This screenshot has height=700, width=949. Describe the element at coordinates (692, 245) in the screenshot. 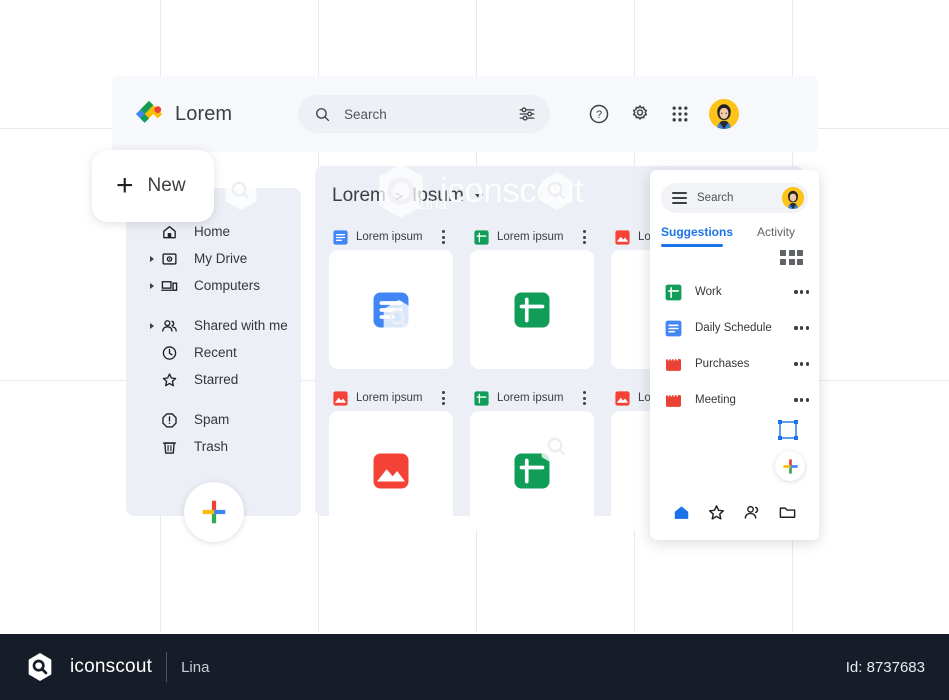

I see `tab-indicator` at that location.